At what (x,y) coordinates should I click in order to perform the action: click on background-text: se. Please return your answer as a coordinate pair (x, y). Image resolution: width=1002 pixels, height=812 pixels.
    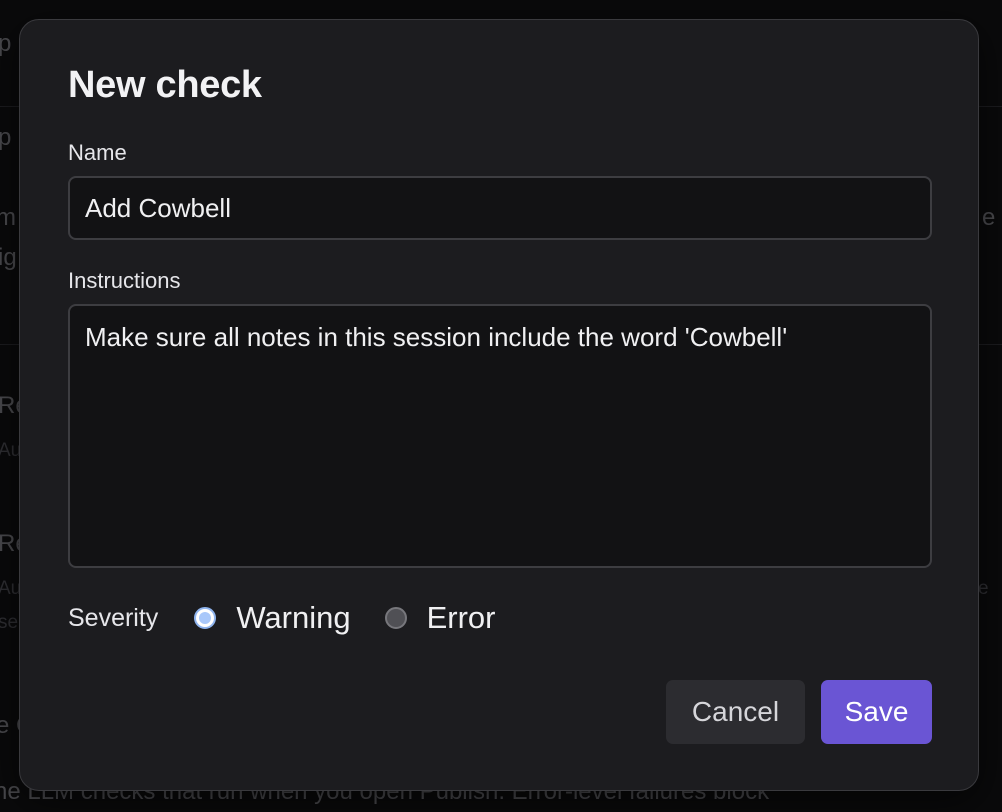
    Looking at the image, I should click on (9, 622).